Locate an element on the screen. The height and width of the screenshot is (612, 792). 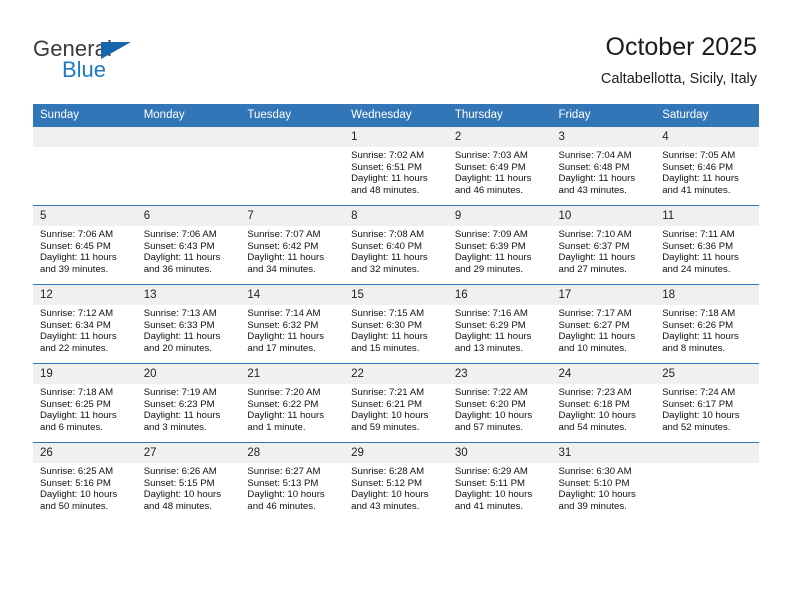
day-detail-line: Sunrise: 7:21 AM is located at coordinates (388, 392).